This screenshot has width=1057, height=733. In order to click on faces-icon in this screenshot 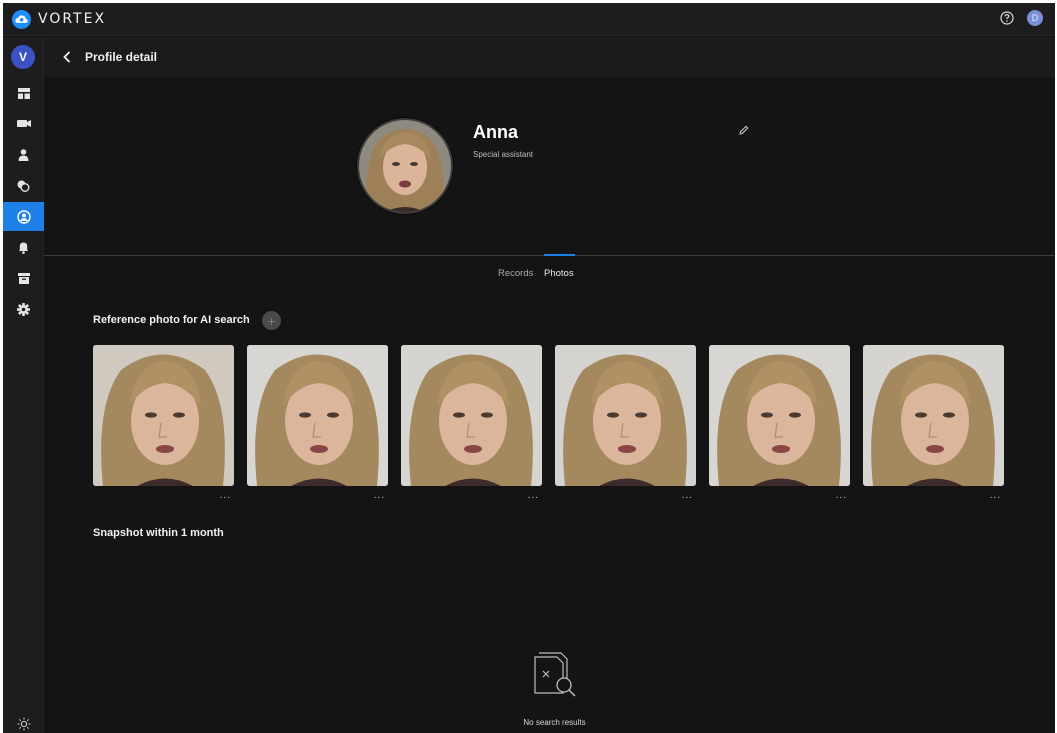, I will do `click(23, 186)`.